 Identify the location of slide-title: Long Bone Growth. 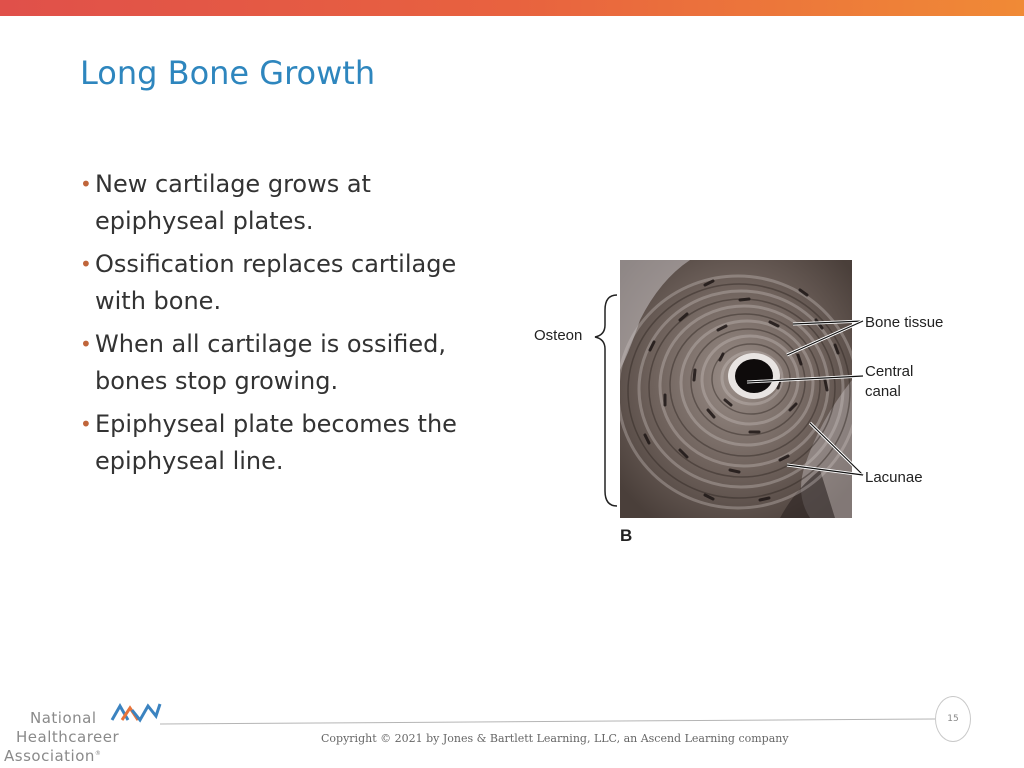
(228, 73).